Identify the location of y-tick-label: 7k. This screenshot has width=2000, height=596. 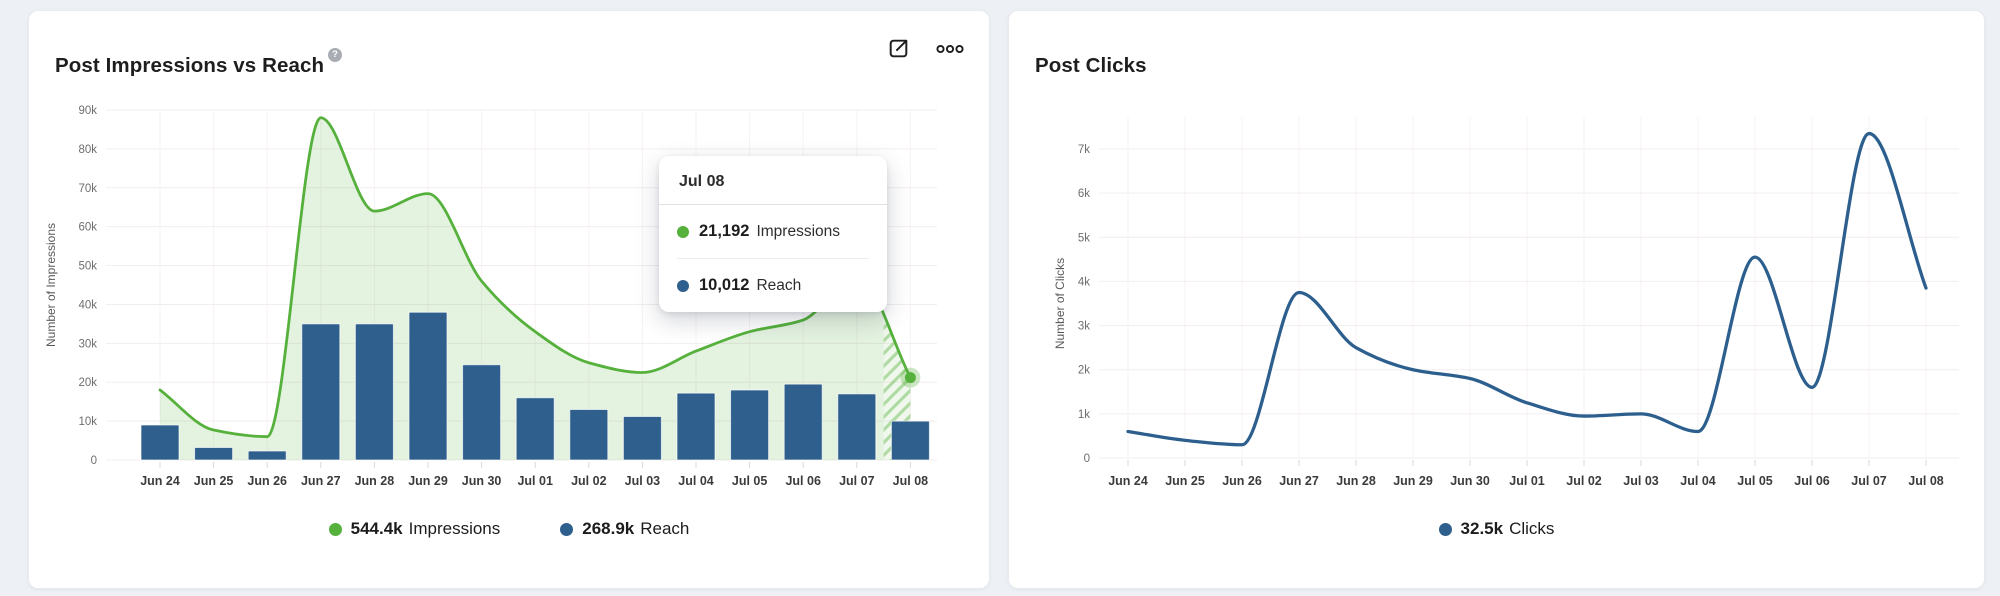
(1084, 150).